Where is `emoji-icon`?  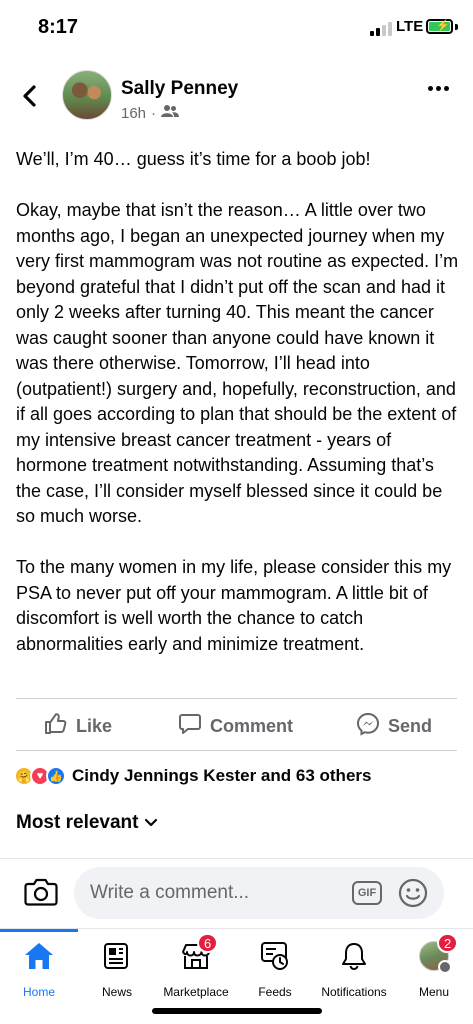
emoji-icon is located at coordinates (413, 893).